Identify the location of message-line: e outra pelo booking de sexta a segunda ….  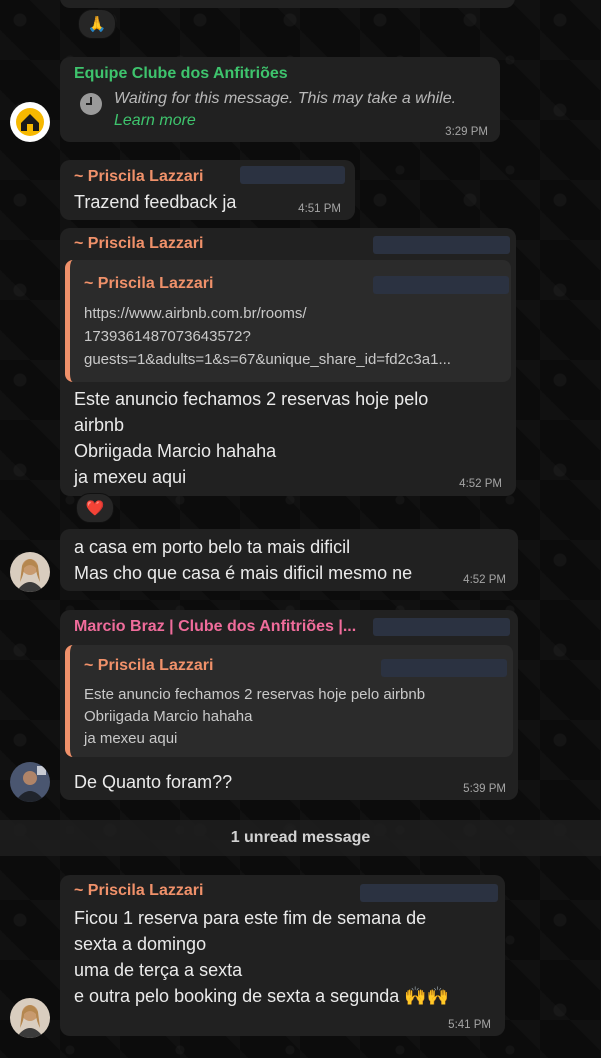
(262, 996).